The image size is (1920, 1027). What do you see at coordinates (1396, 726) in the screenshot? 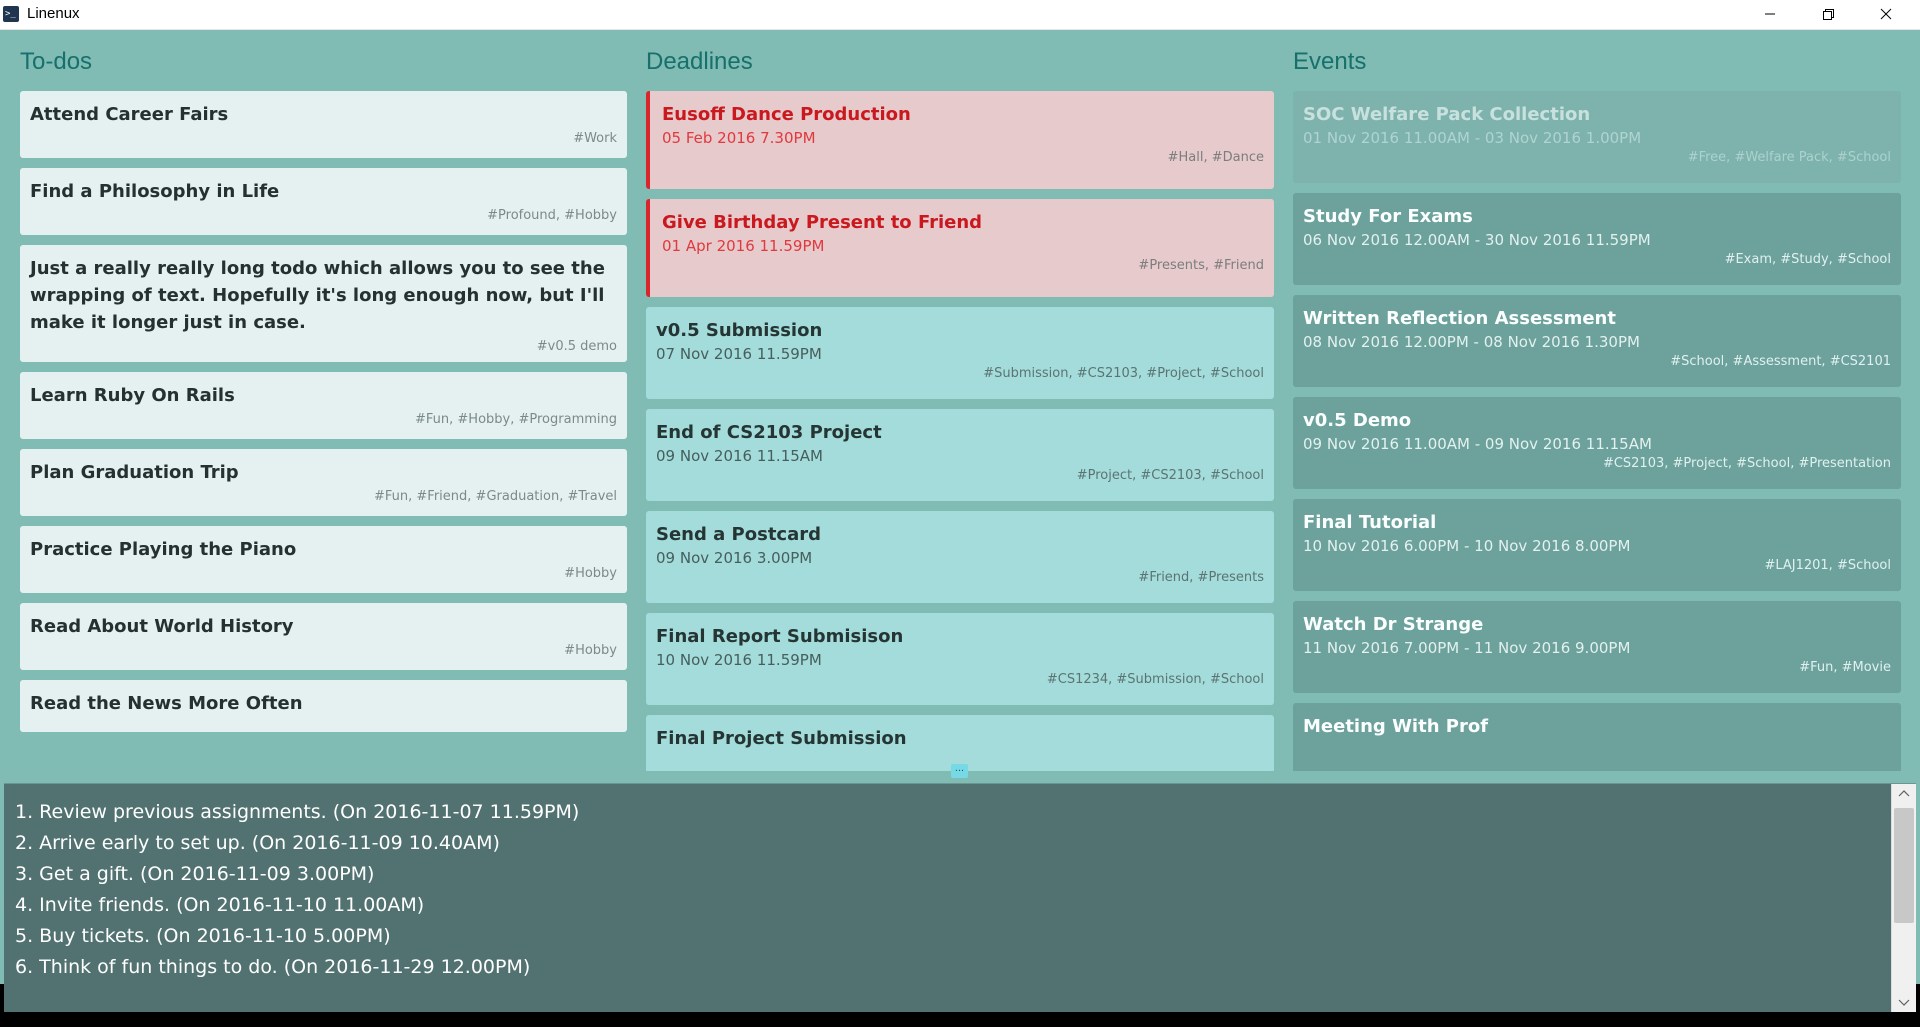
I see `event-name: Meeting With Prof` at bounding box center [1396, 726].